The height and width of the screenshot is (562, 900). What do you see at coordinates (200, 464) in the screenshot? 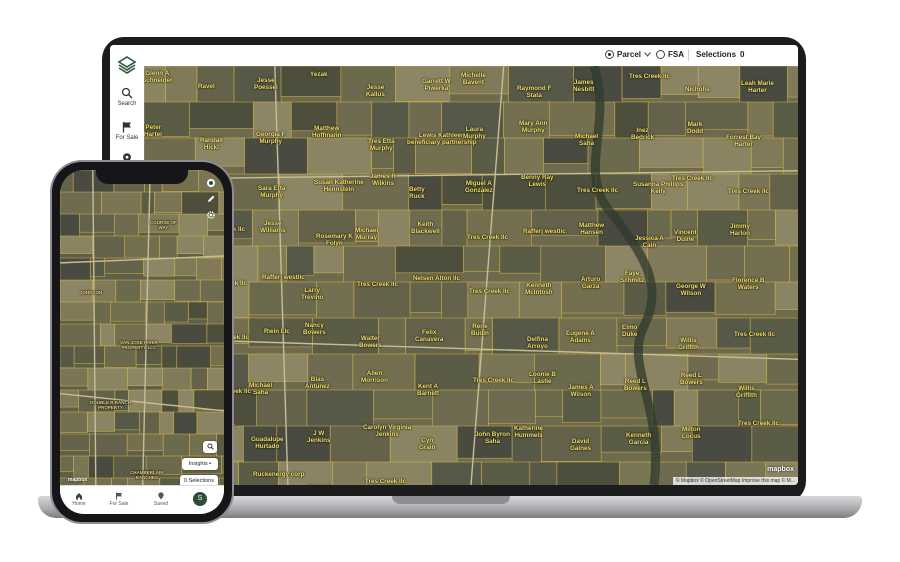
I see `insights-button: Insights ▪` at bounding box center [200, 464].